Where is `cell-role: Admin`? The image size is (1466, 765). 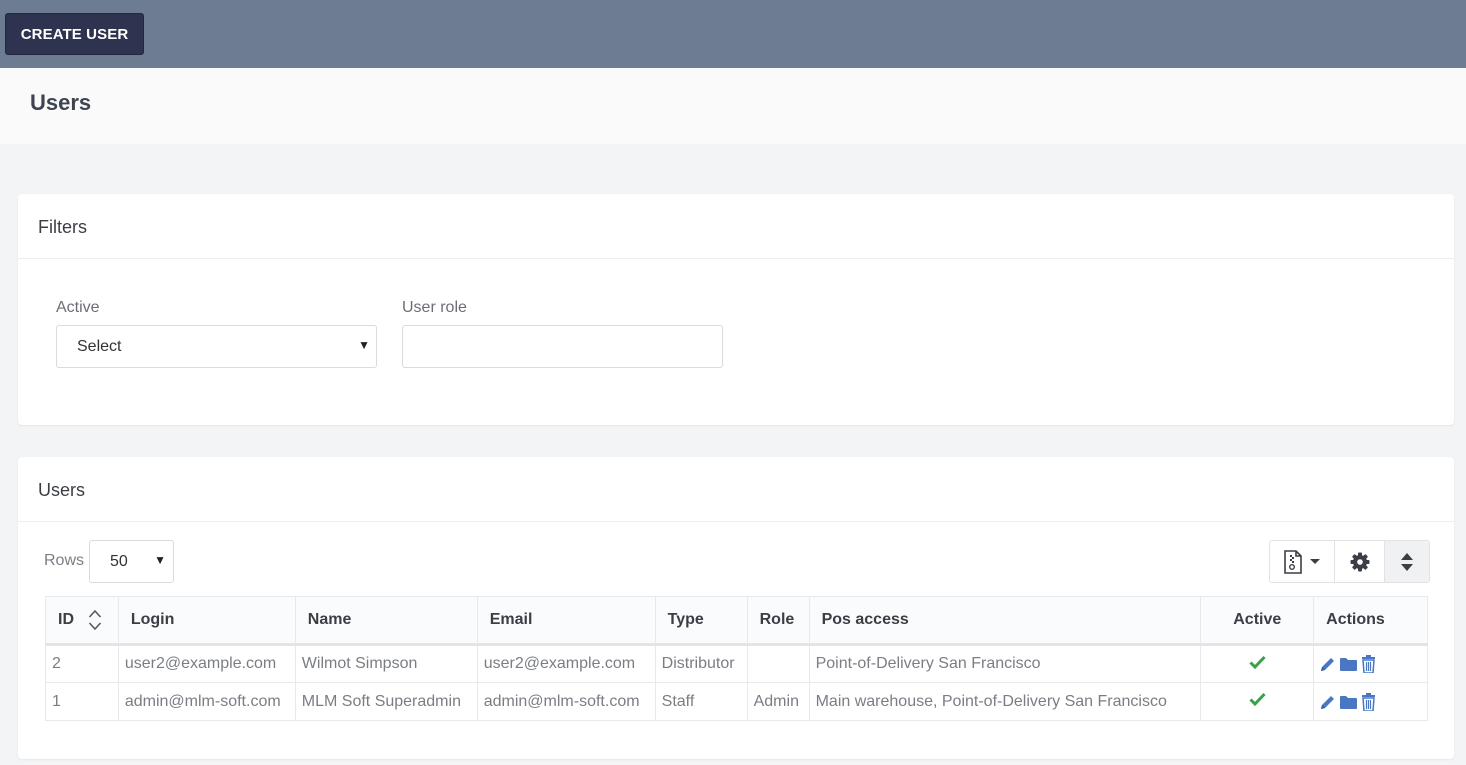 cell-role: Admin is located at coordinates (778, 701).